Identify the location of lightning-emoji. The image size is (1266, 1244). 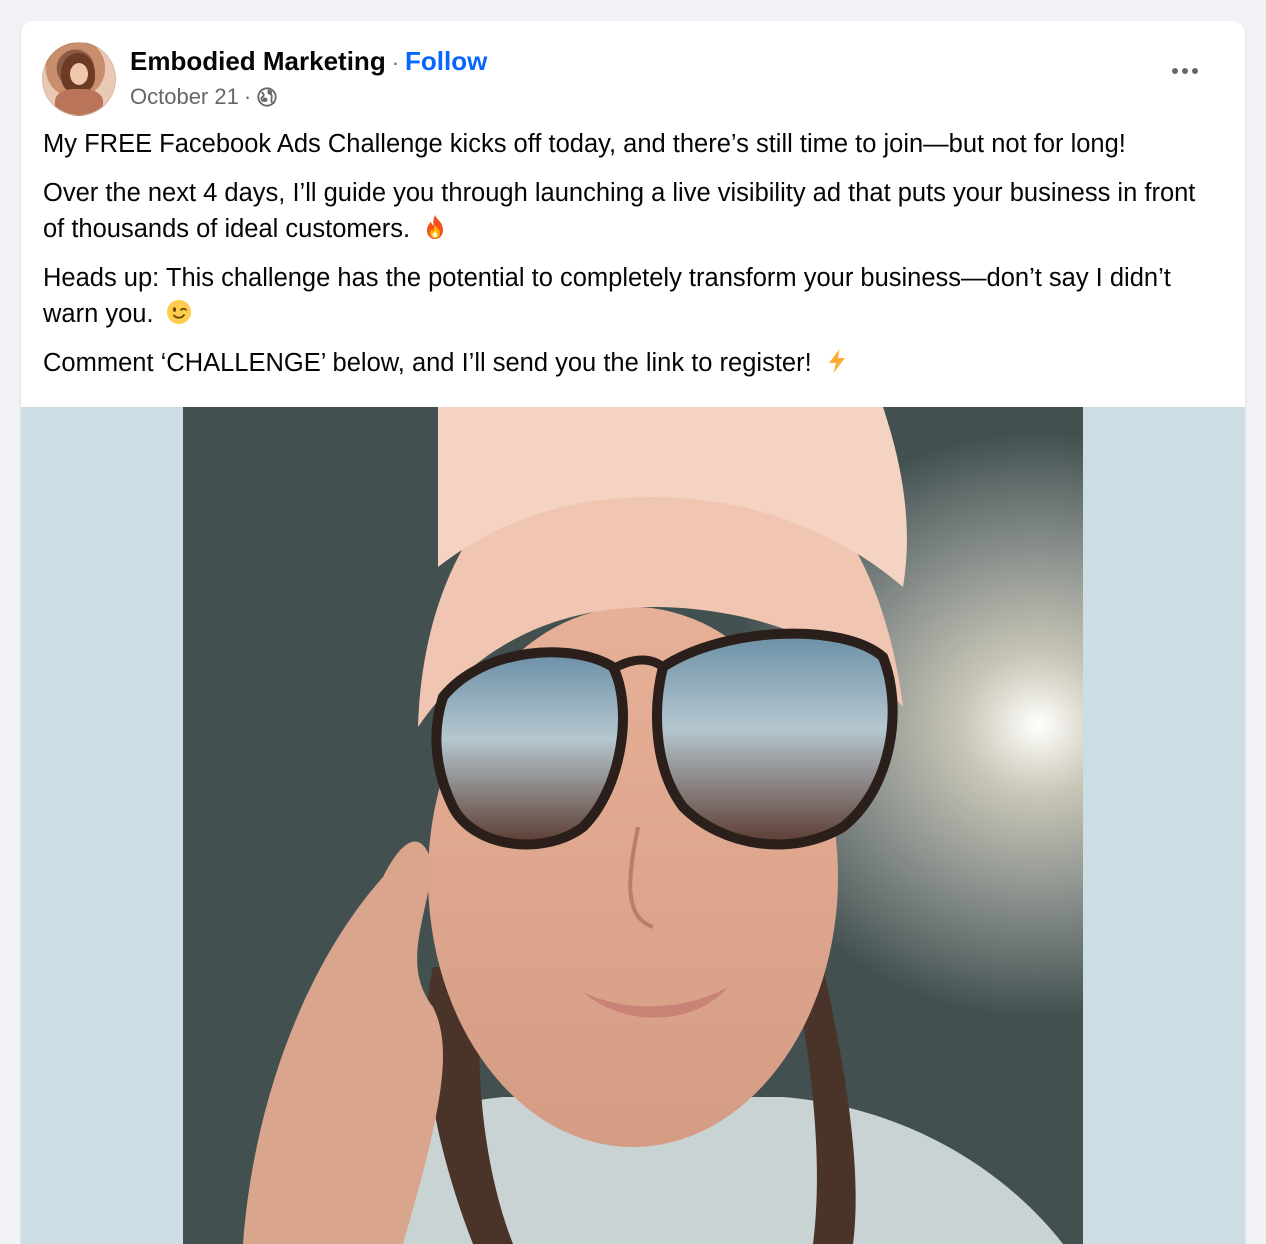
(836, 361).